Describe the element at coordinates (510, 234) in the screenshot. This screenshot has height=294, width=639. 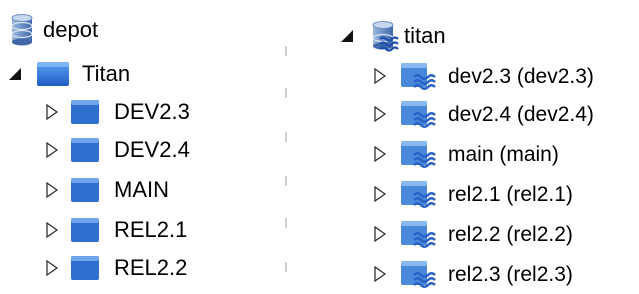
I see `tree-item-label: rel2.2 (rel2.2)` at that location.